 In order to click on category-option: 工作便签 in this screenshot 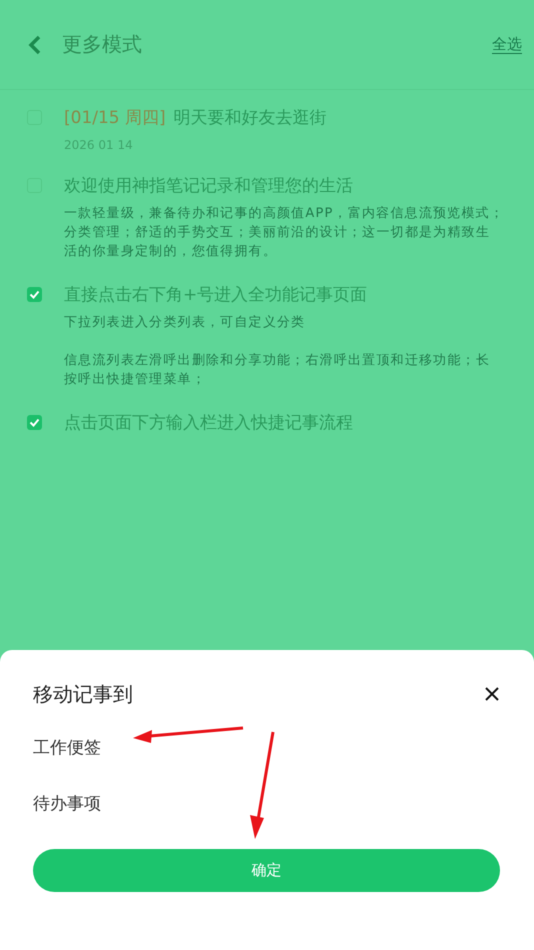, I will do `click(267, 766)`.